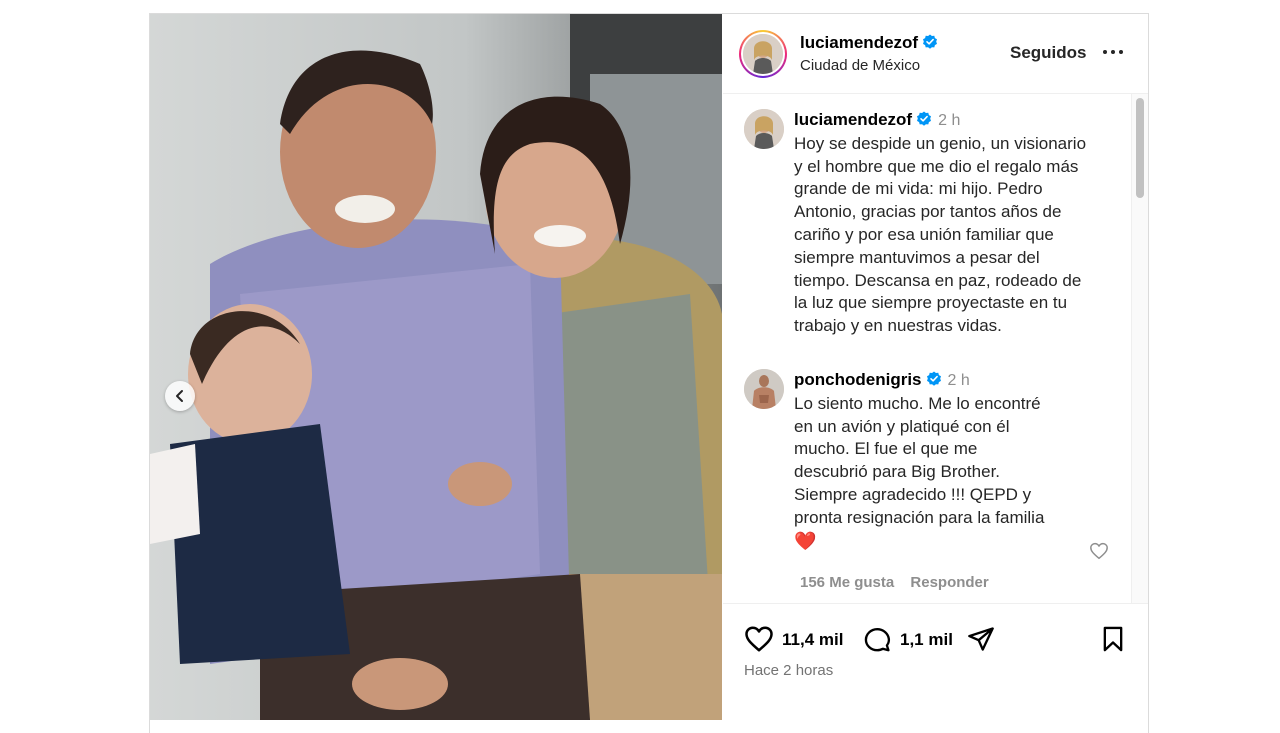  Describe the element at coordinates (918, 189) in the screenshot. I see `caption-line: grande de mi vida: mi hijo. Pedro` at that location.